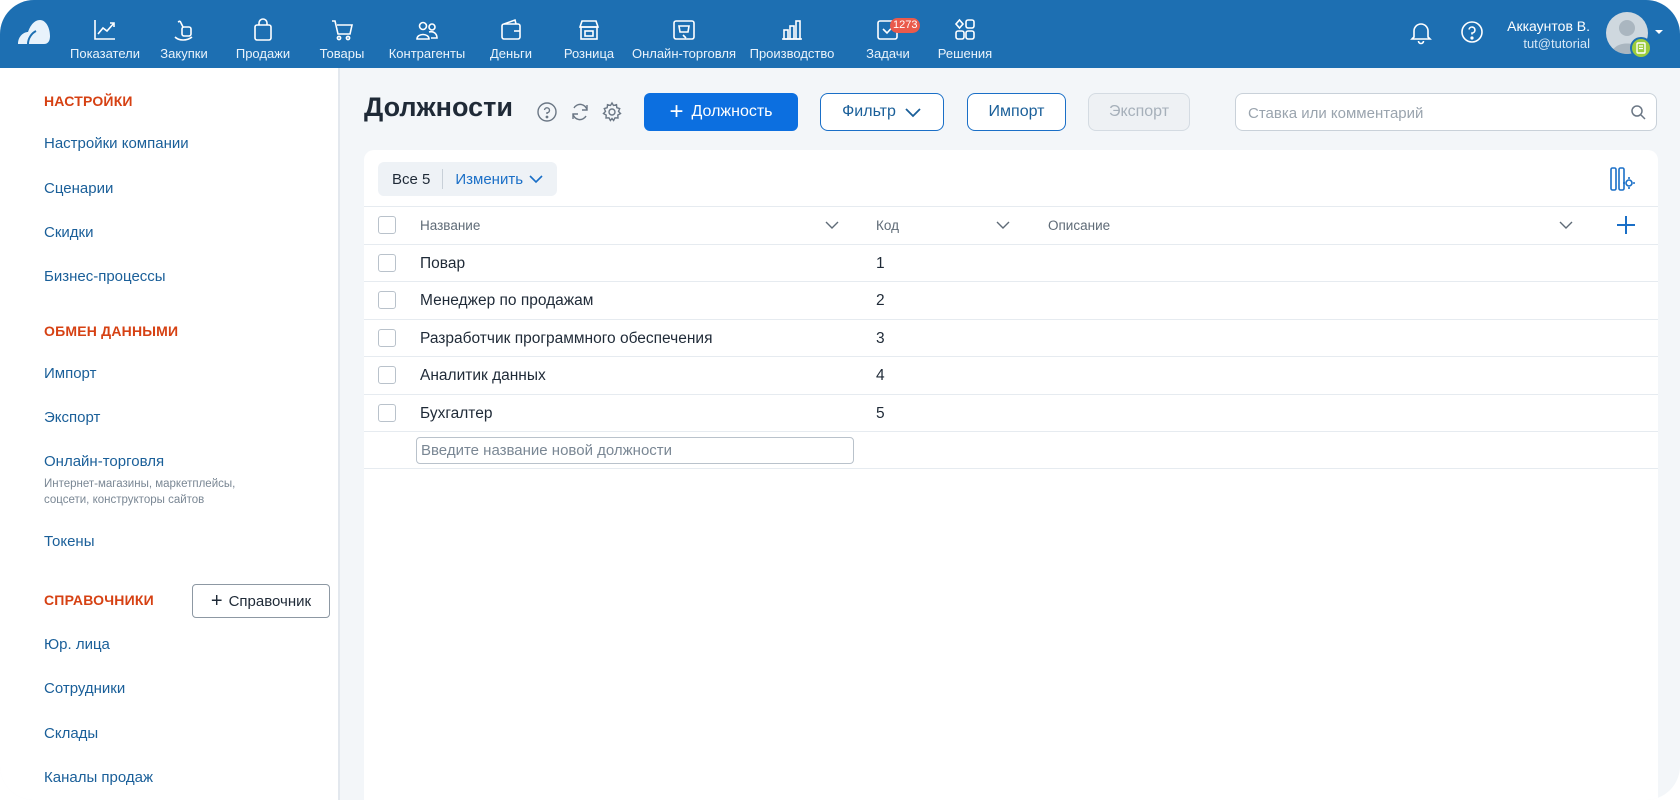  I want to click on edit-selection-button: Изменить, so click(499, 179).